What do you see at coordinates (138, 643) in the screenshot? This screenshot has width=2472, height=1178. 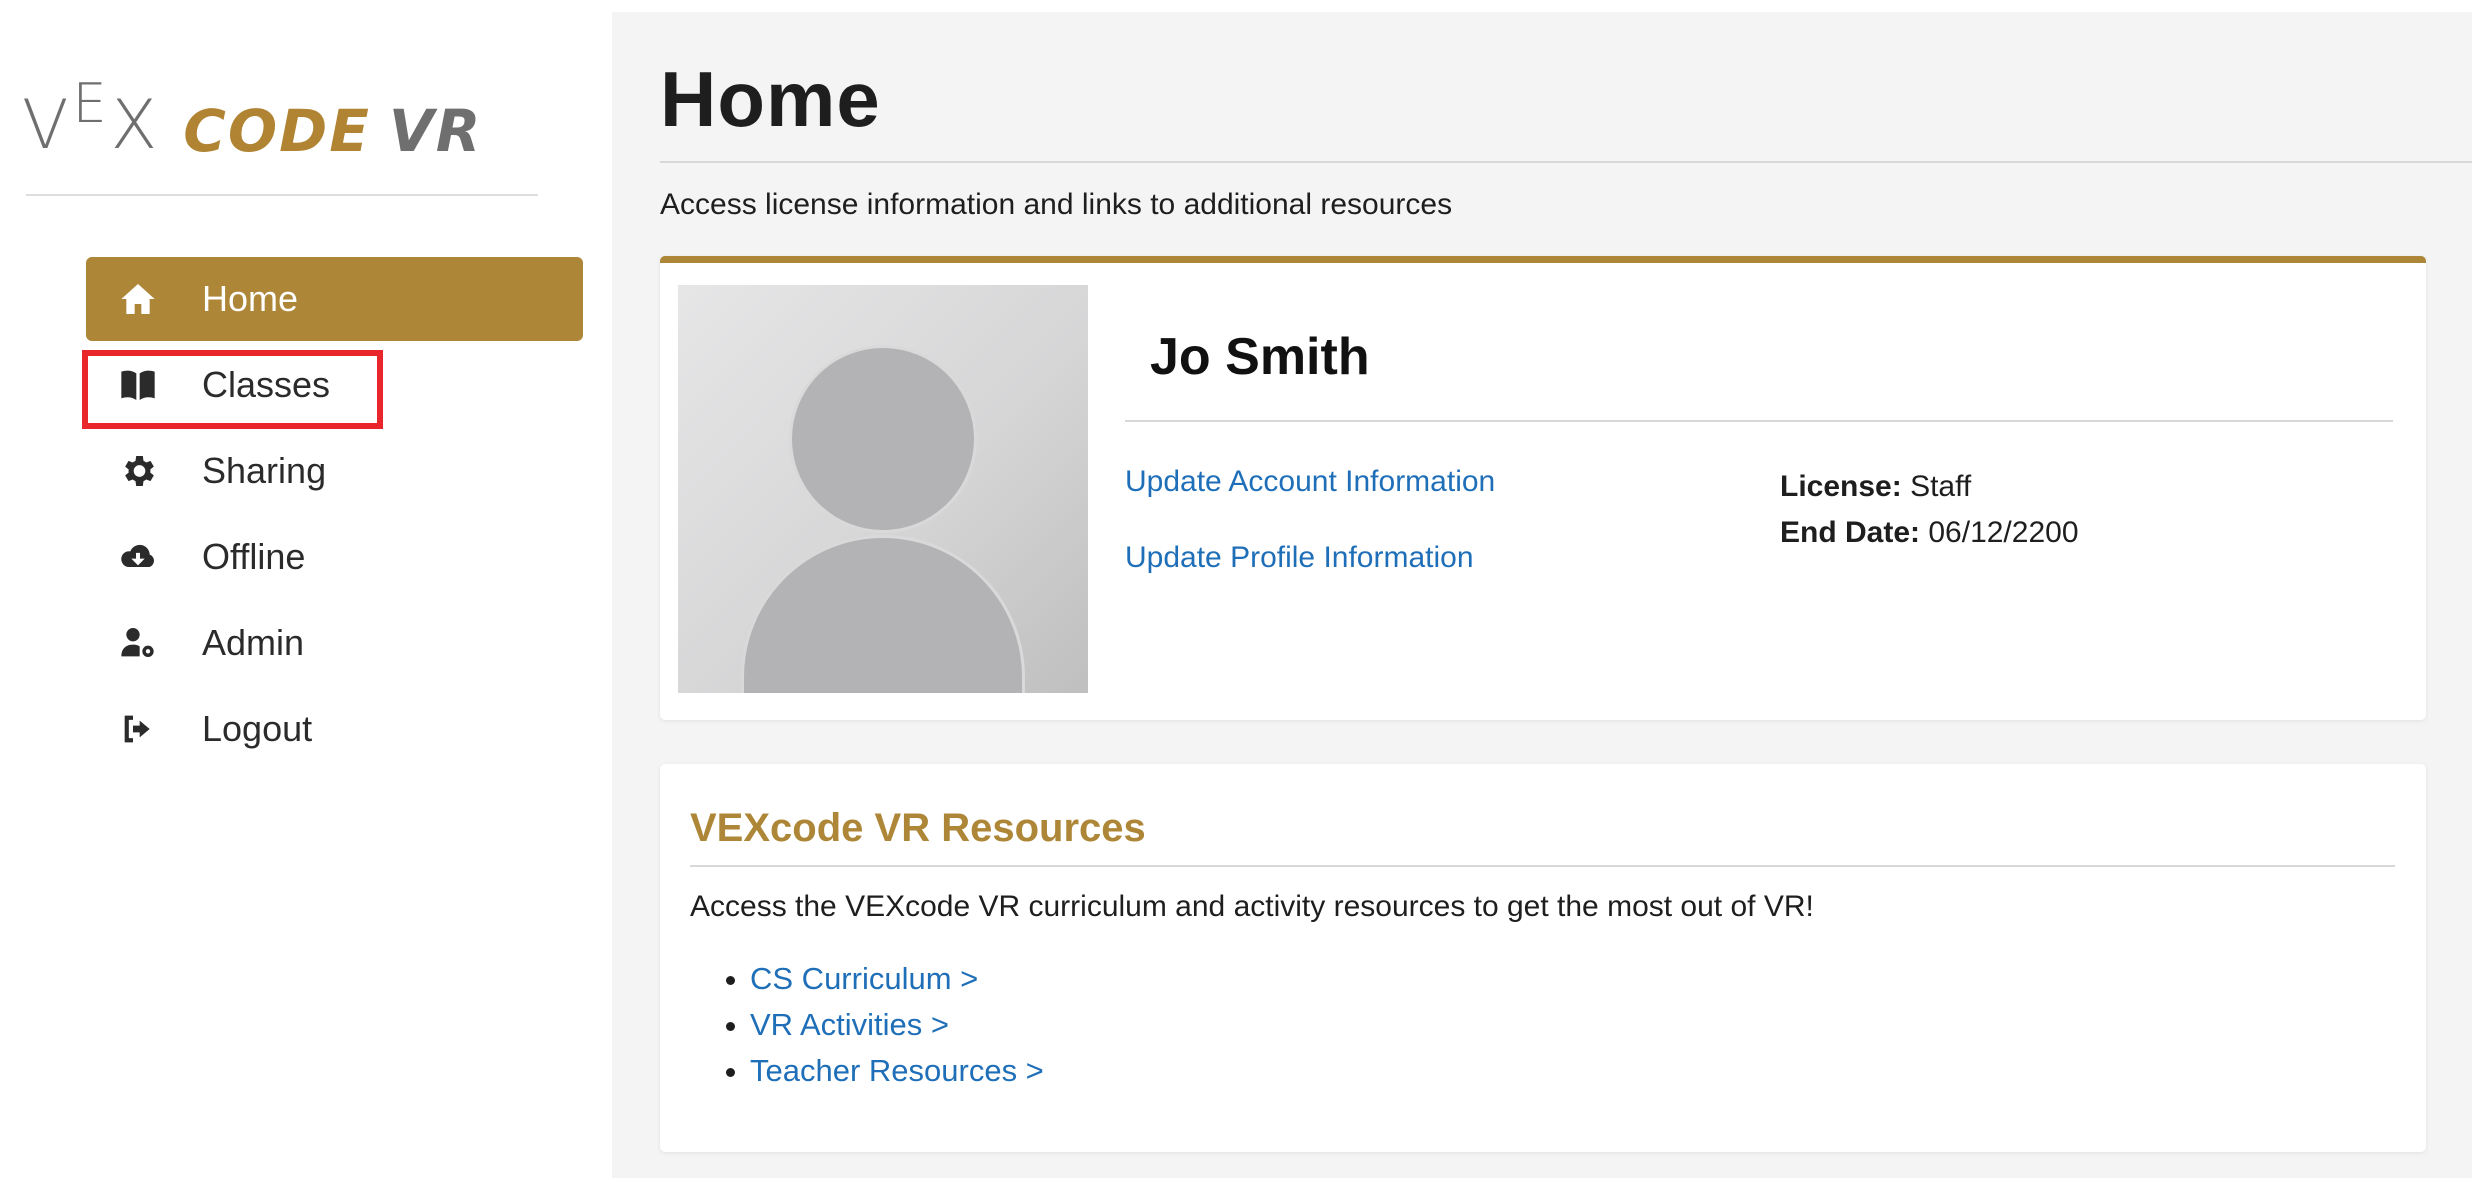 I see `user-cog-icon` at bounding box center [138, 643].